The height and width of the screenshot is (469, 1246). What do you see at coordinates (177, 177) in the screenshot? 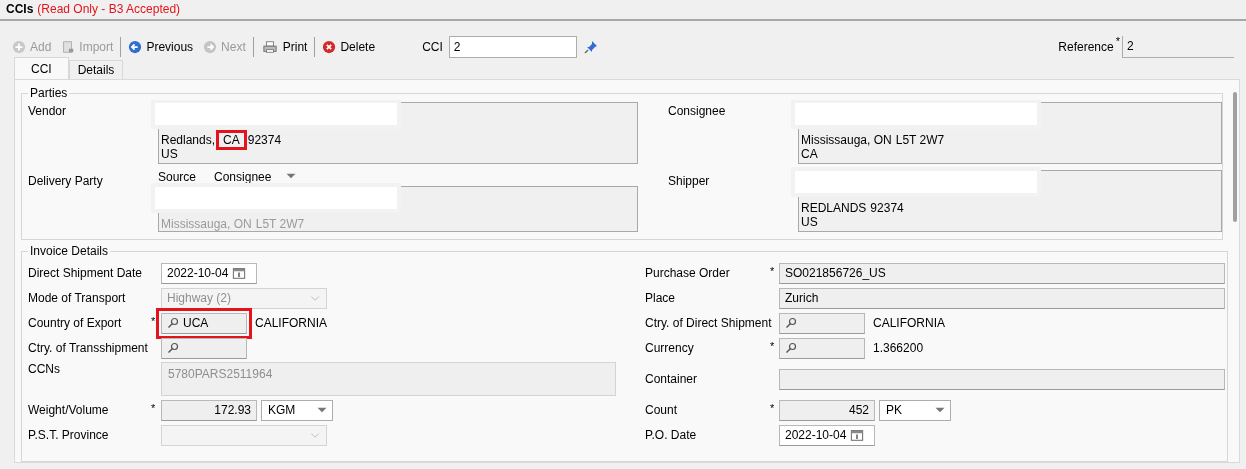
I see `source-label: Source` at bounding box center [177, 177].